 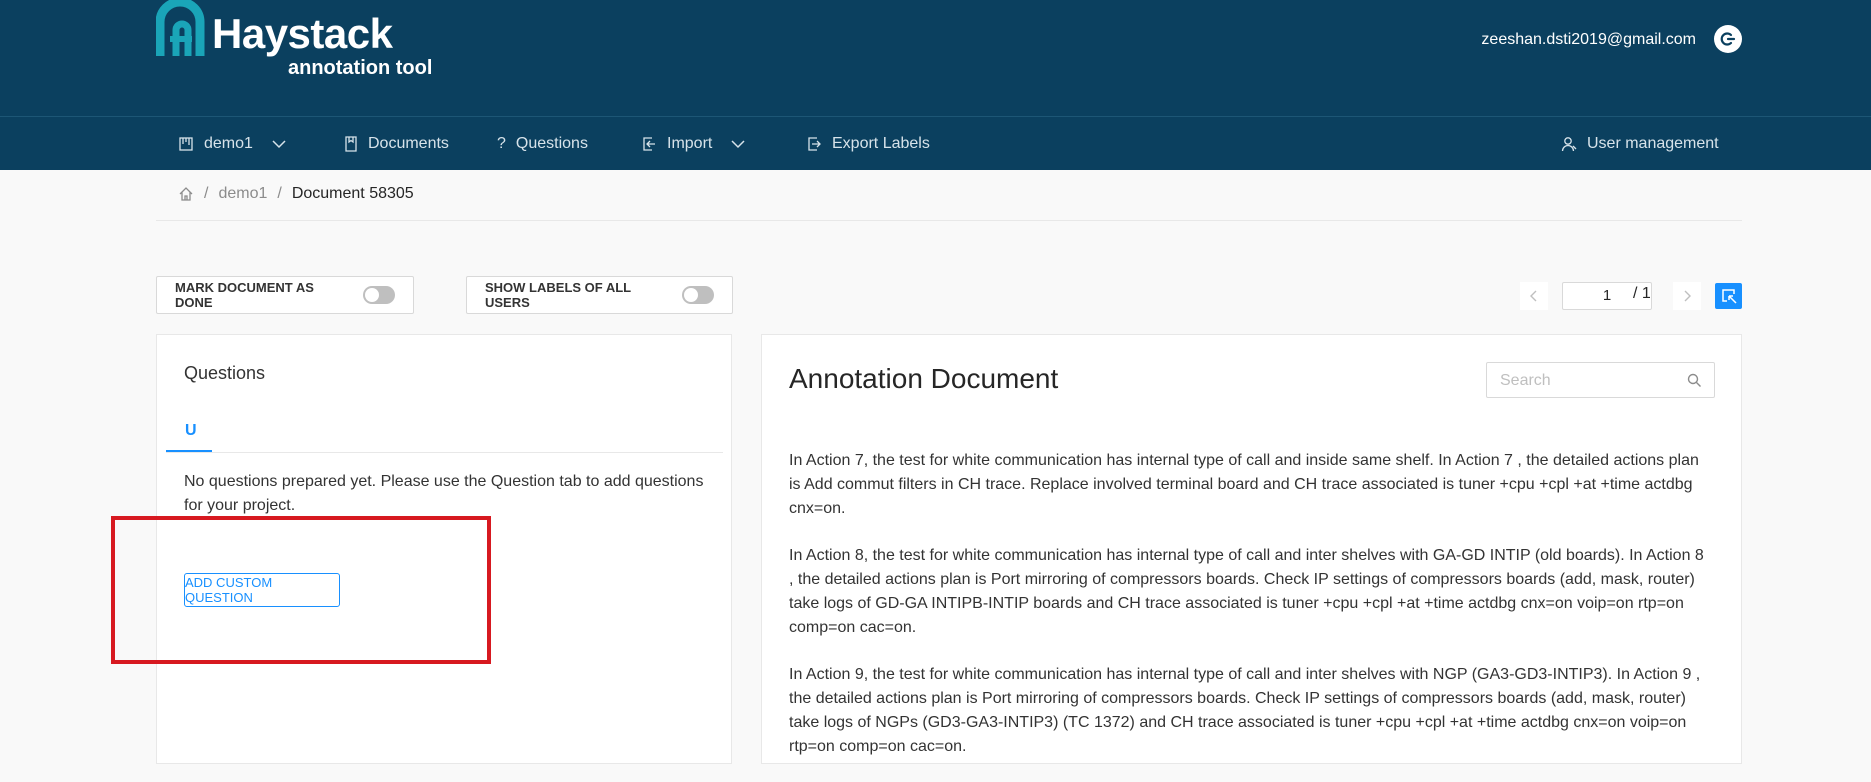 I want to click on breadcrumb: / demo1 / Document 58305, so click(x=296, y=194).